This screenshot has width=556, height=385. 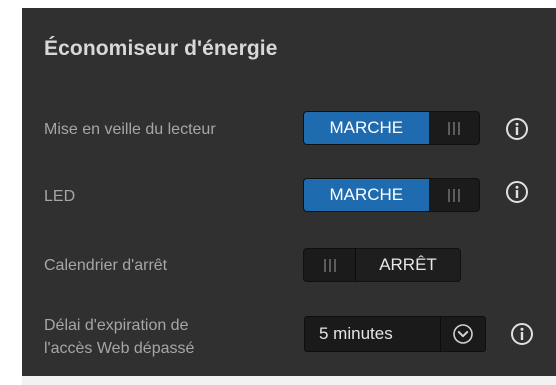 I want to click on toggle-led: MARCHE, so click(x=391, y=195).